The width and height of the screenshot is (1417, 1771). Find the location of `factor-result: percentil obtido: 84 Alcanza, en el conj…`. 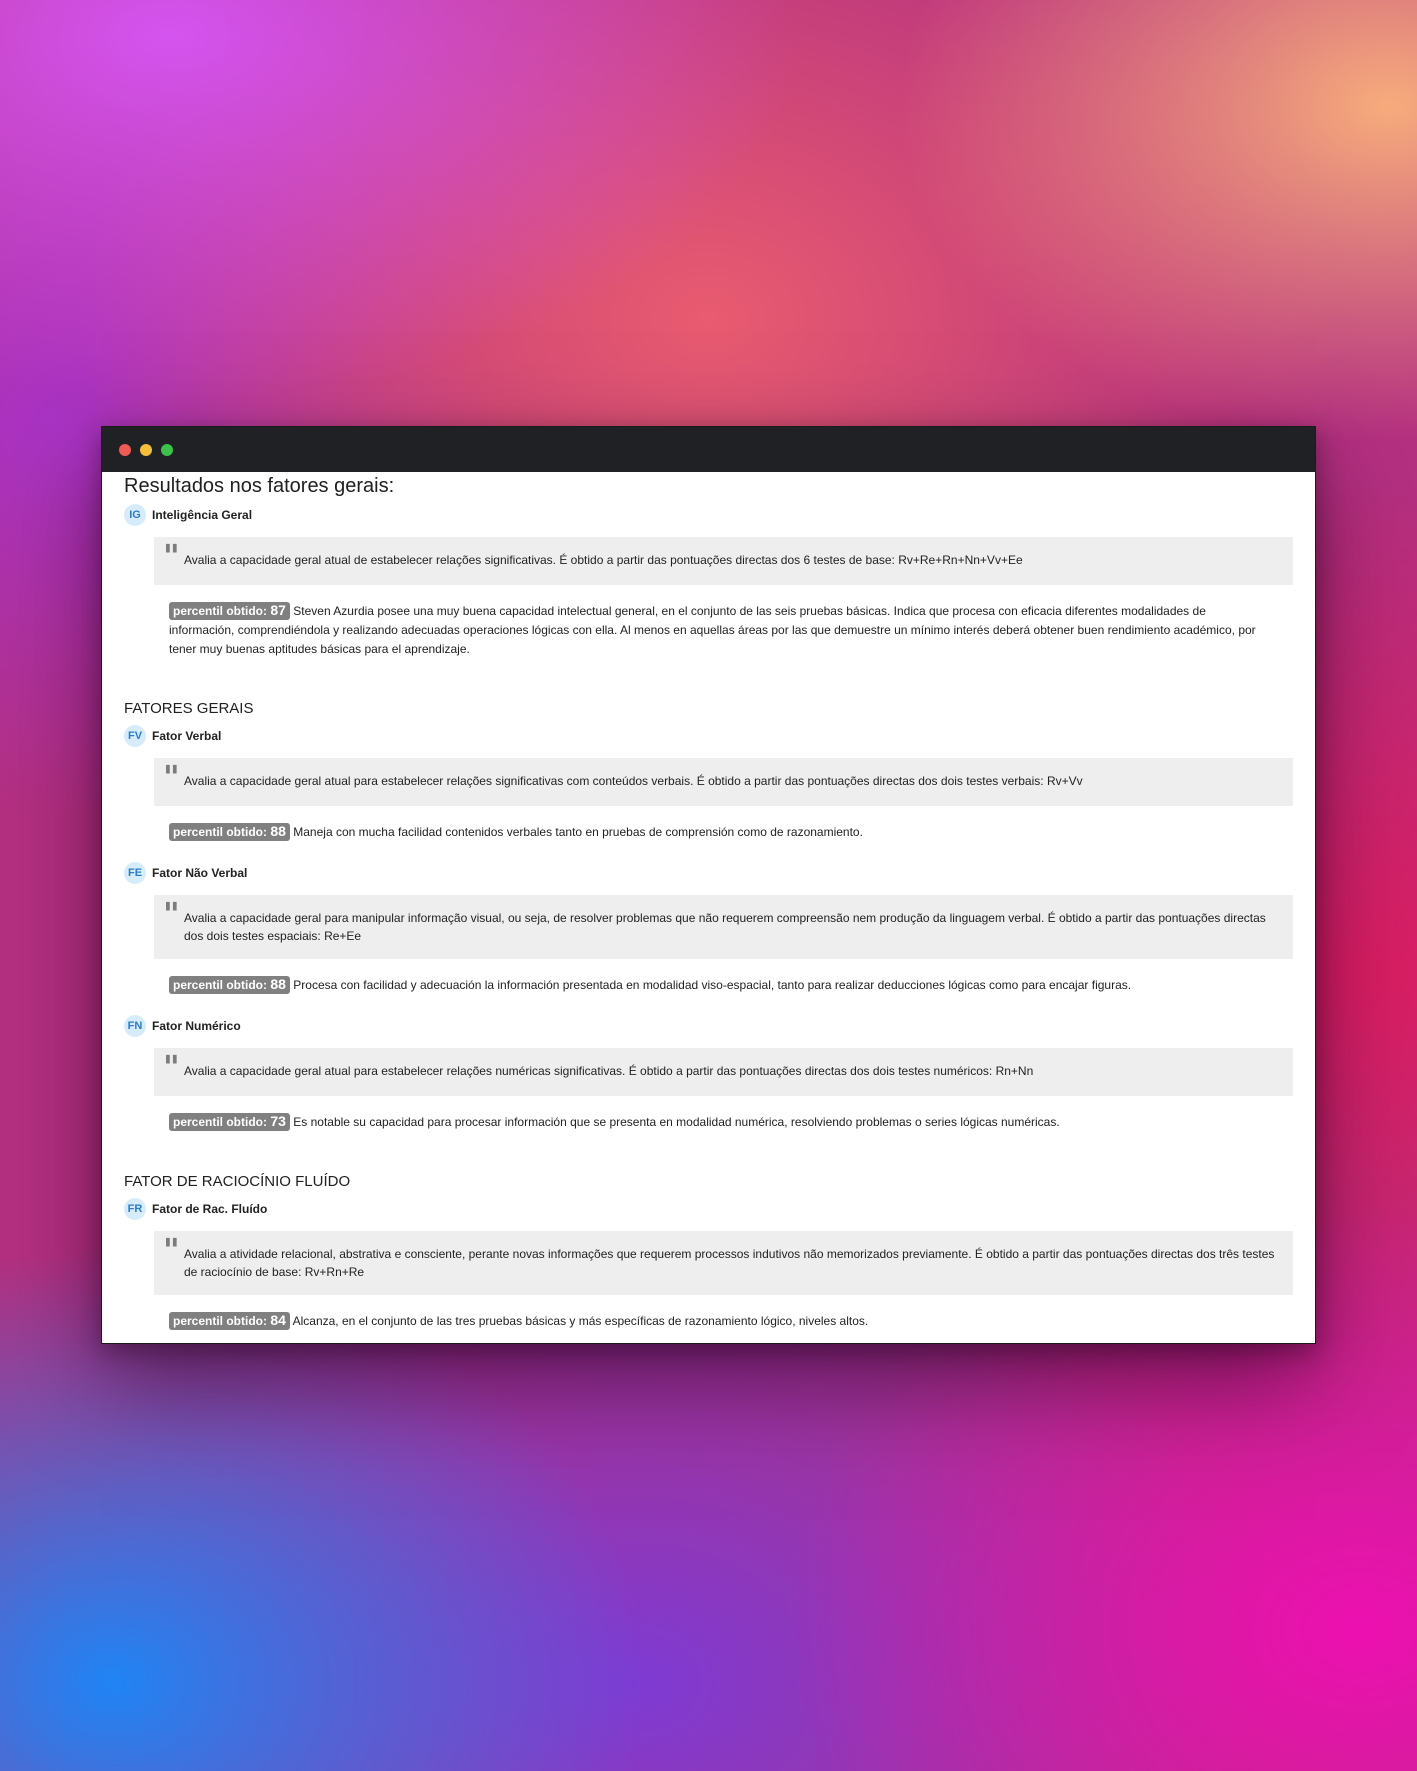

factor-result: percentil obtido: 84 Alcanza, en el conj… is located at coordinates (731, 1321).